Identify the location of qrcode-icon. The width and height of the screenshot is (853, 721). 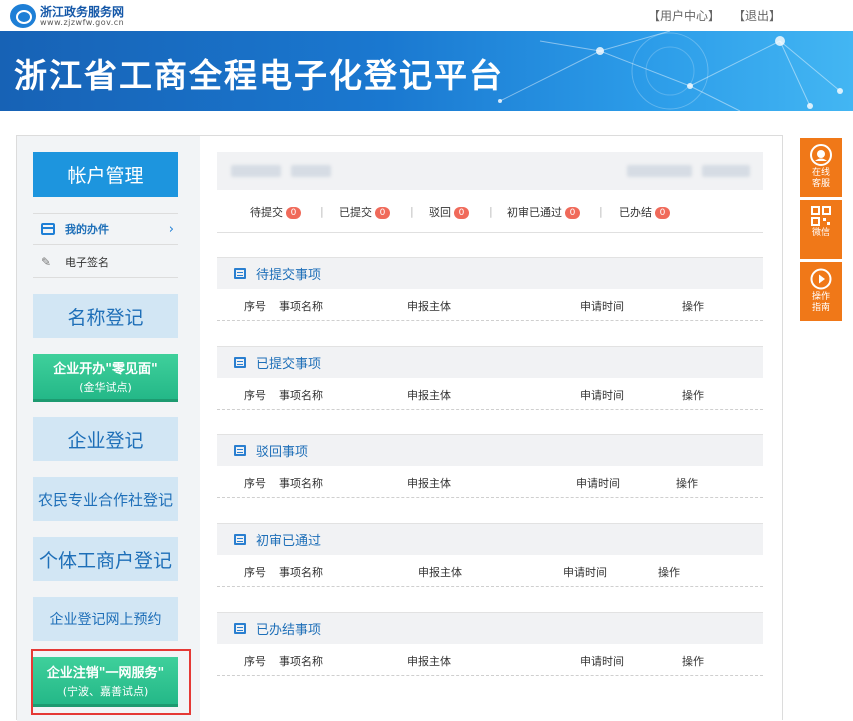
(821, 216).